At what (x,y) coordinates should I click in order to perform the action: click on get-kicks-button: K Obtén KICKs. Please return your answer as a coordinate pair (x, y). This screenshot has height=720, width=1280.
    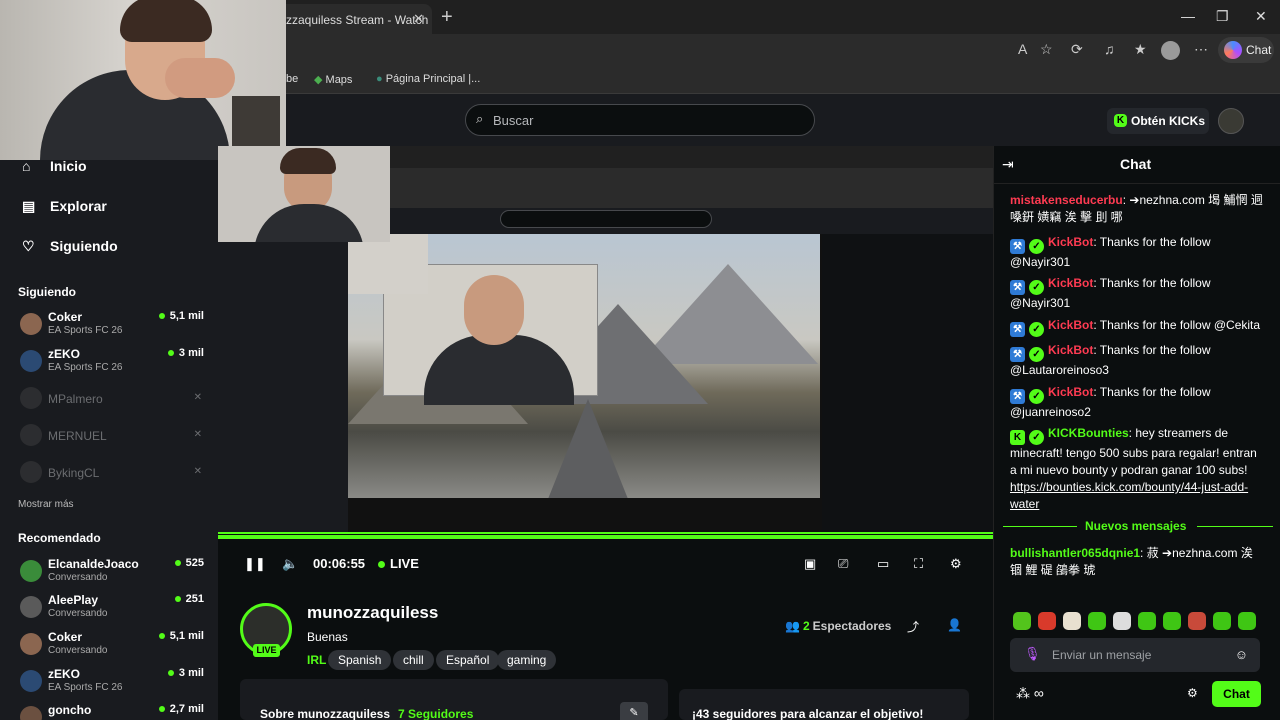
    Looking at the image, I should click on (1158, 121).